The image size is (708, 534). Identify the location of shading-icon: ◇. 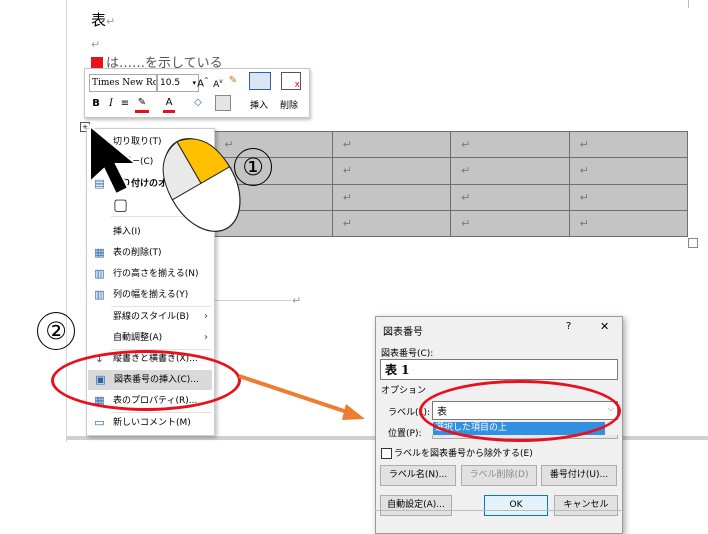
(198, 103).